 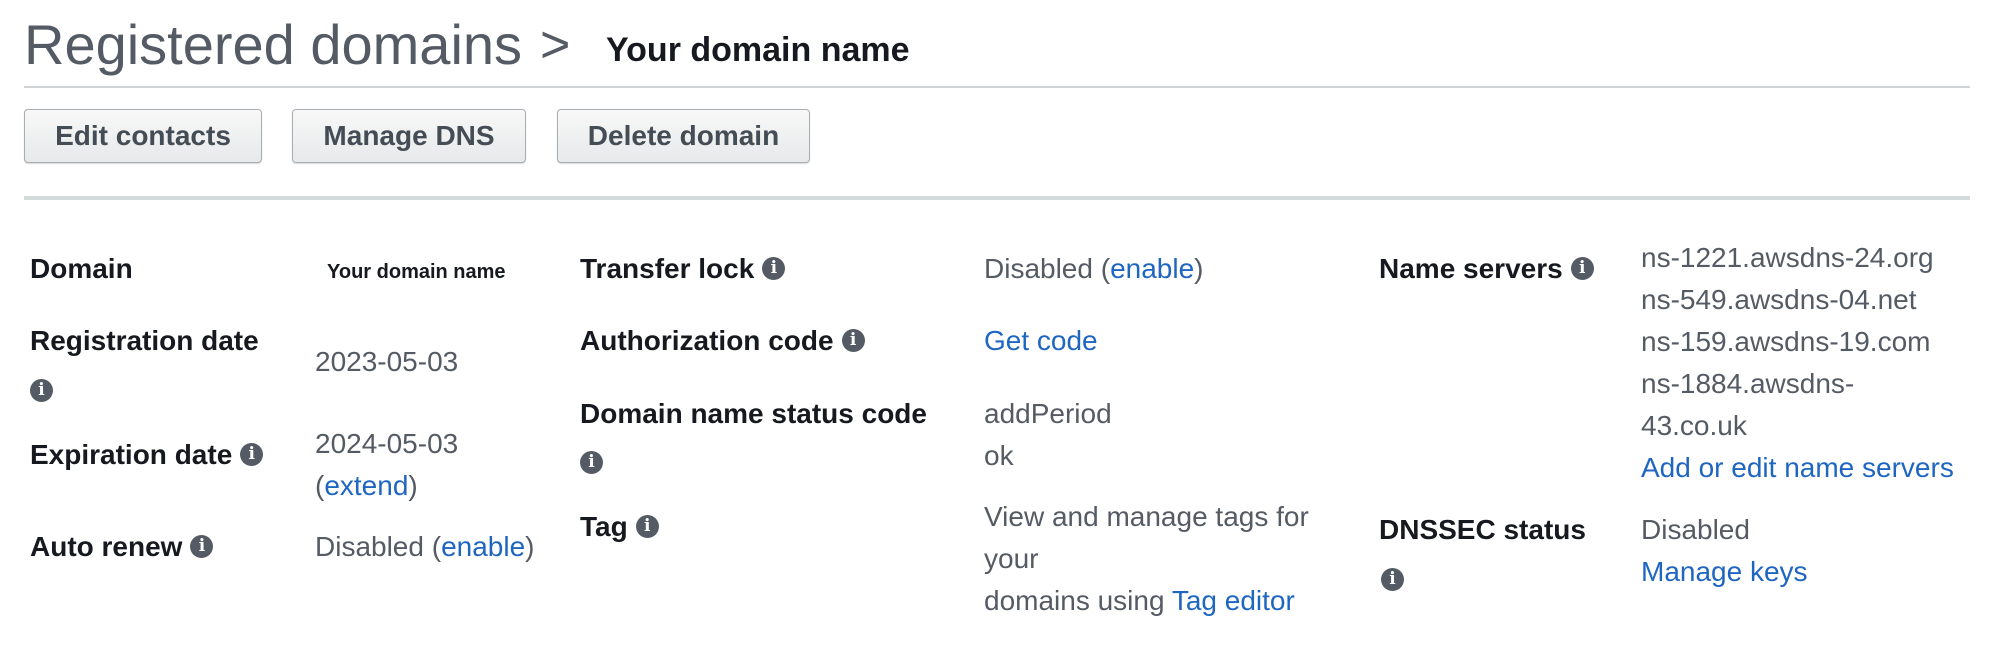 What do you see at coordinates (683, 136) in the screenshot?
I see `delete-domain-button: Delete domain` at bounding box center [683, 136].